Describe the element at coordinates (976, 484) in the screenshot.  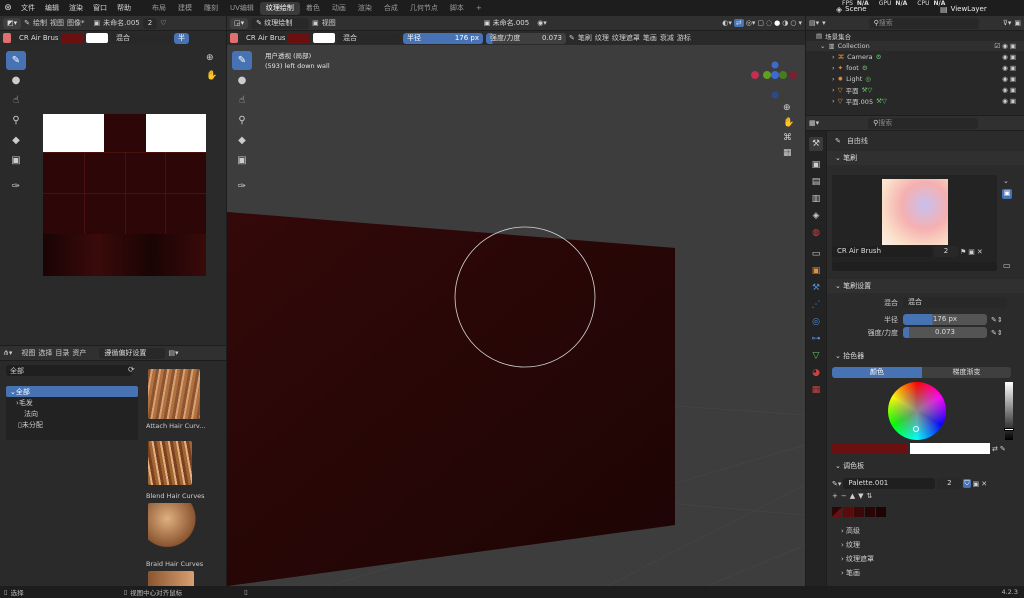
I see `palette-duplicate-icon: ▣` at that location.